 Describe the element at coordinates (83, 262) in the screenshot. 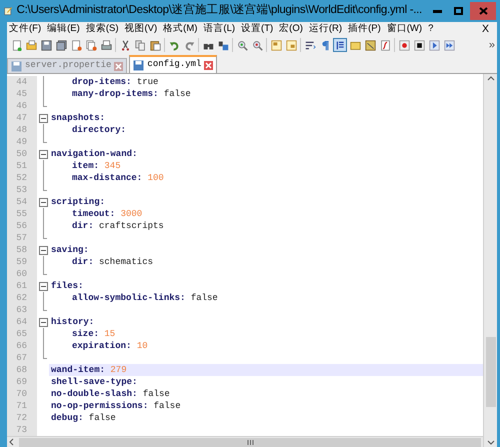

I see `yaml-key: dir:` at that location.